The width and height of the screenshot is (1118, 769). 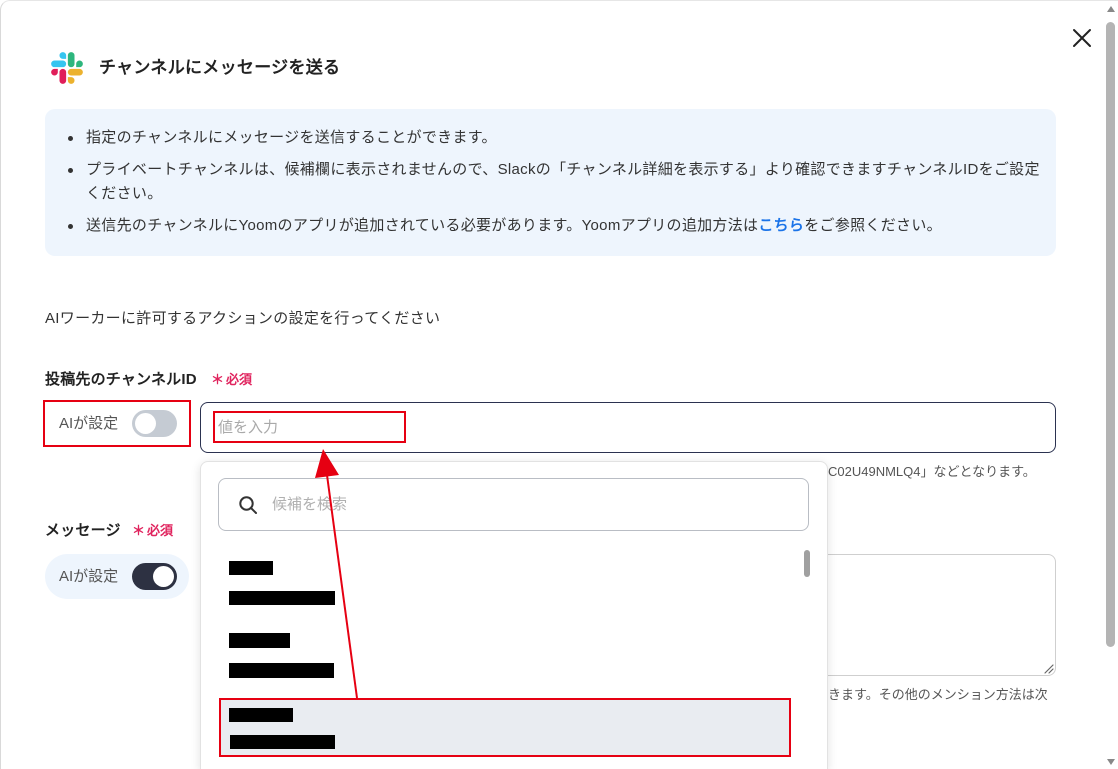 What do you see at coordinates (1111, 762) in the screenshot?
I see `scroll-down-arrow-icon` at bounding box center [1111, 762].